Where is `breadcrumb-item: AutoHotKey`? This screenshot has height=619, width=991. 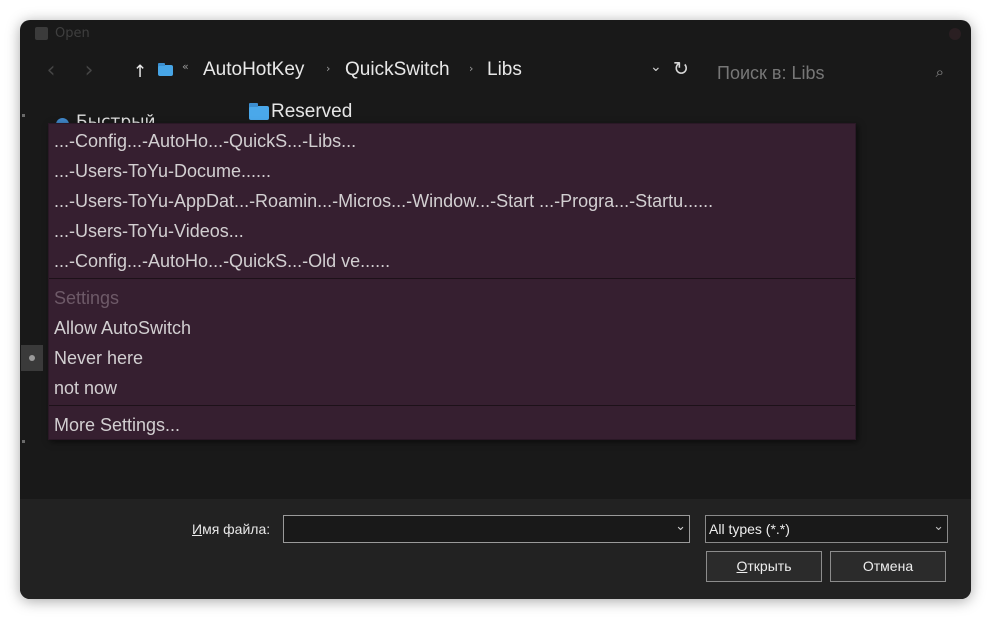 breadcrumb-item: AutoHotKey is located at coordinates (253, 70).